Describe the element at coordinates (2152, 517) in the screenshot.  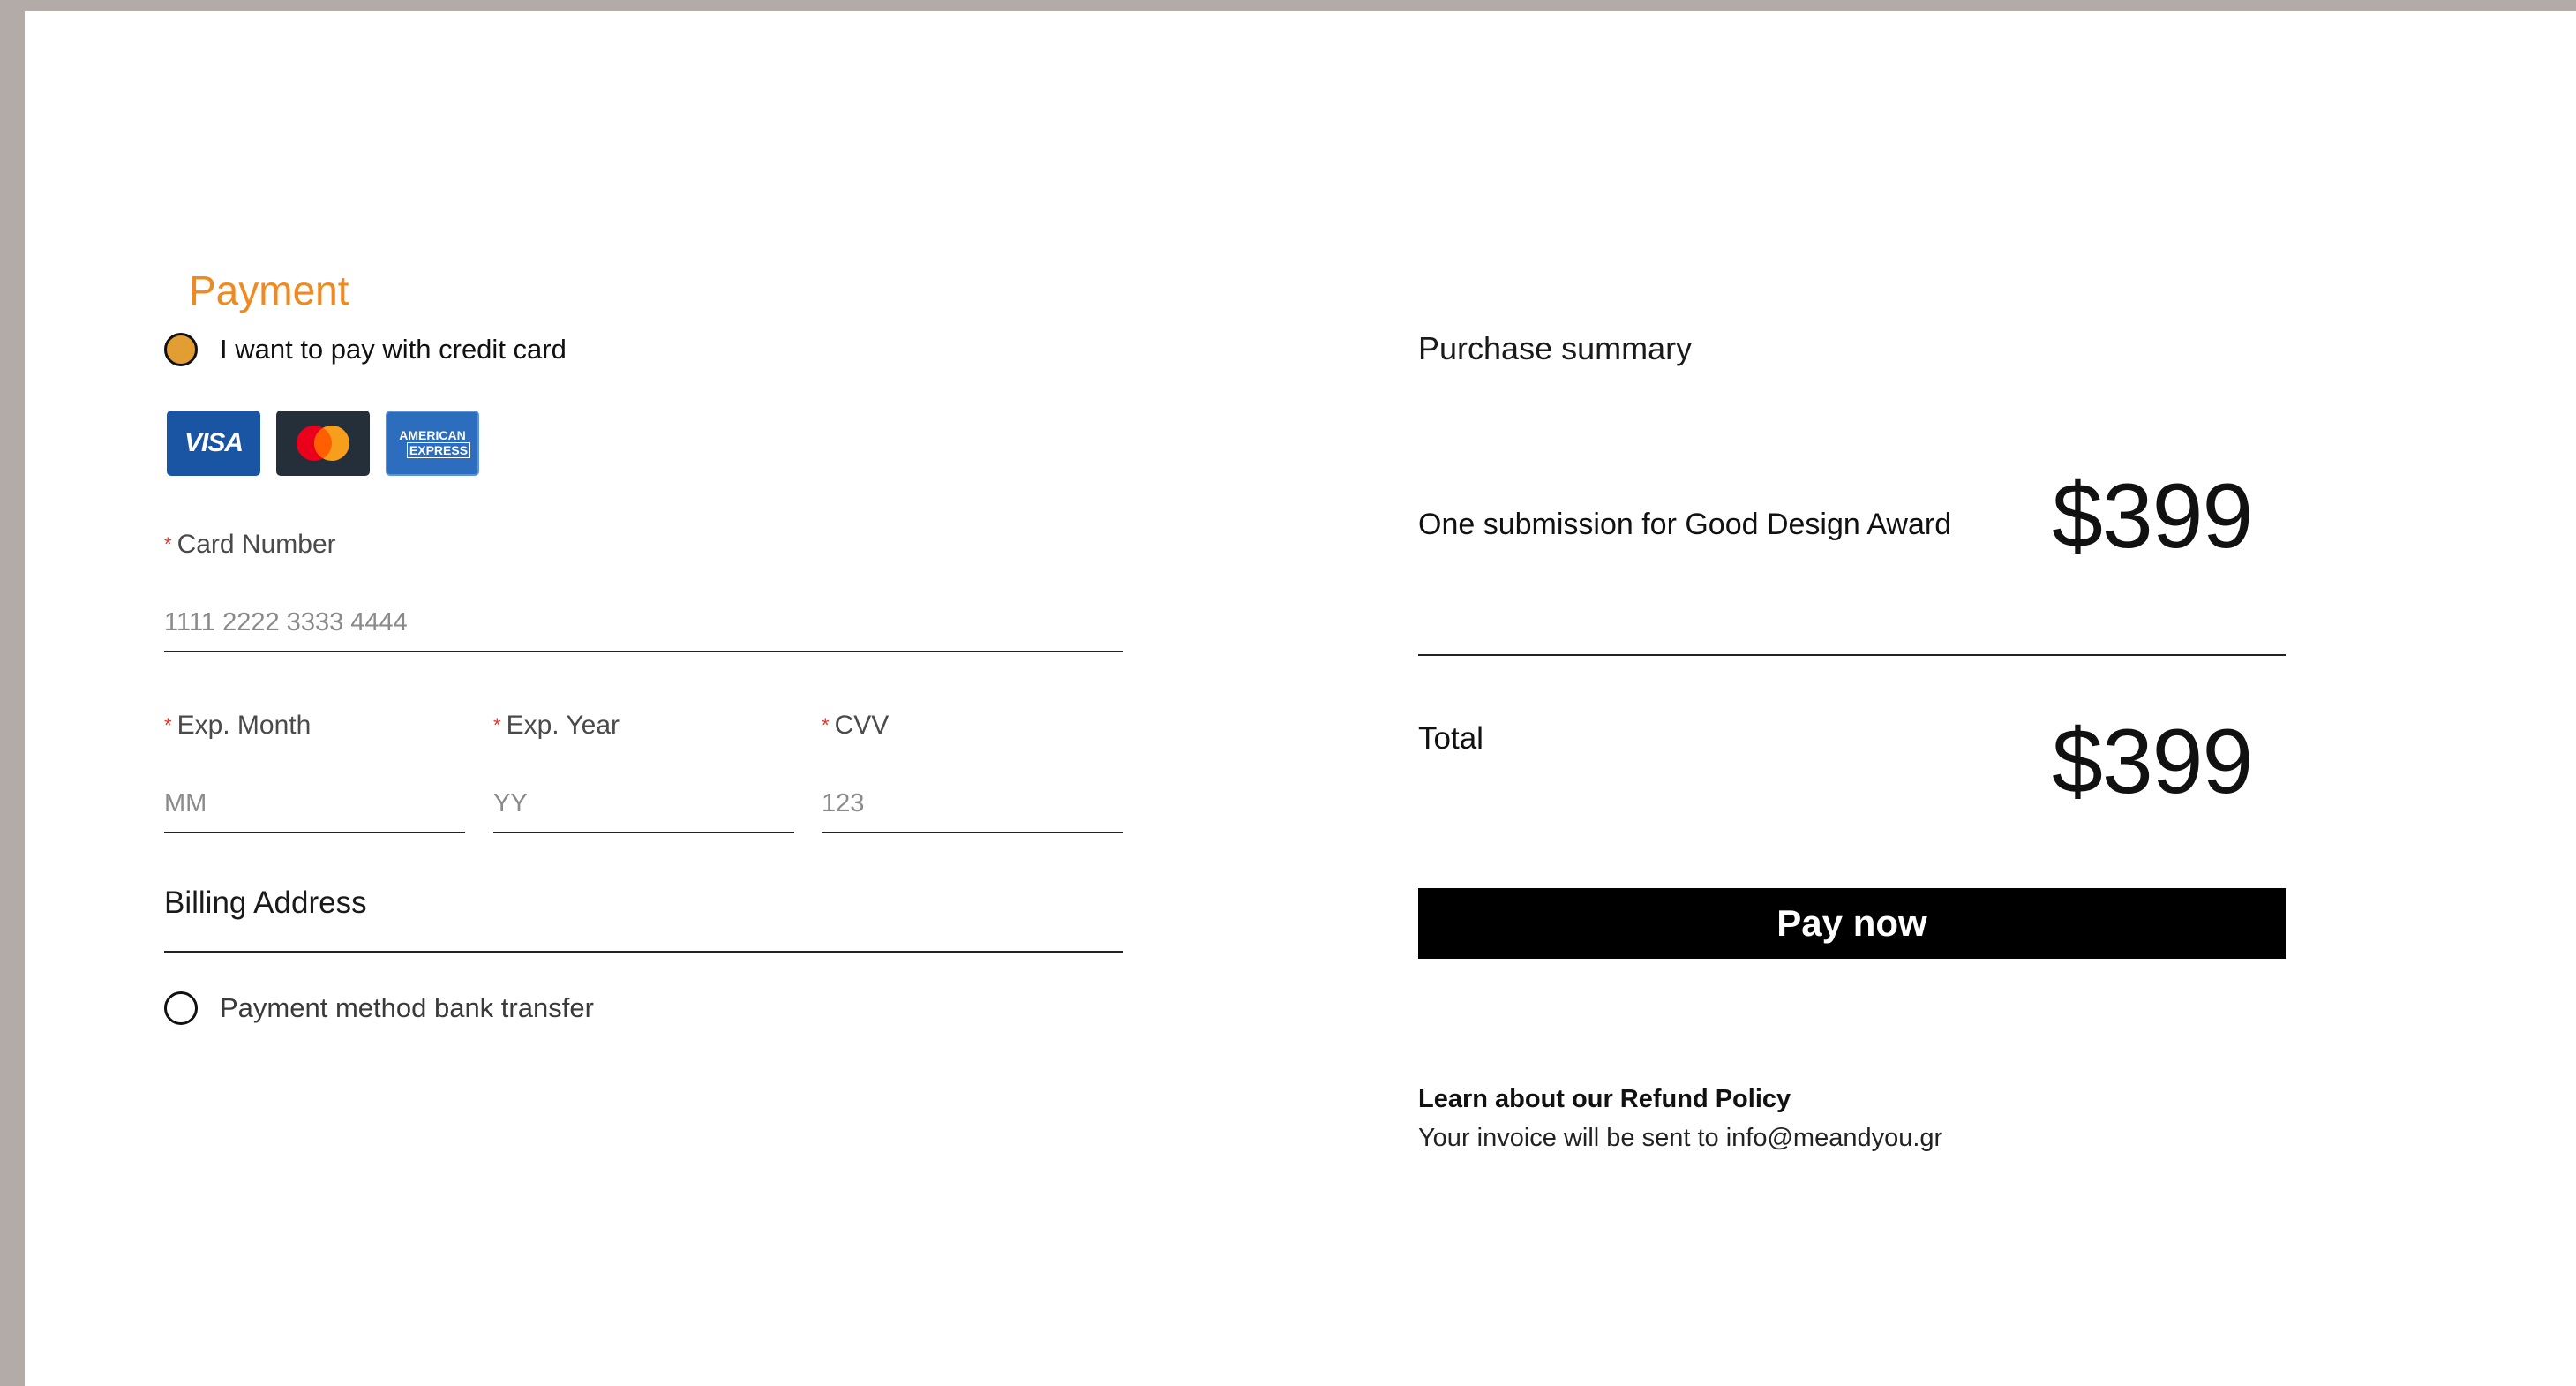
I see `item-price: $399` at that location.